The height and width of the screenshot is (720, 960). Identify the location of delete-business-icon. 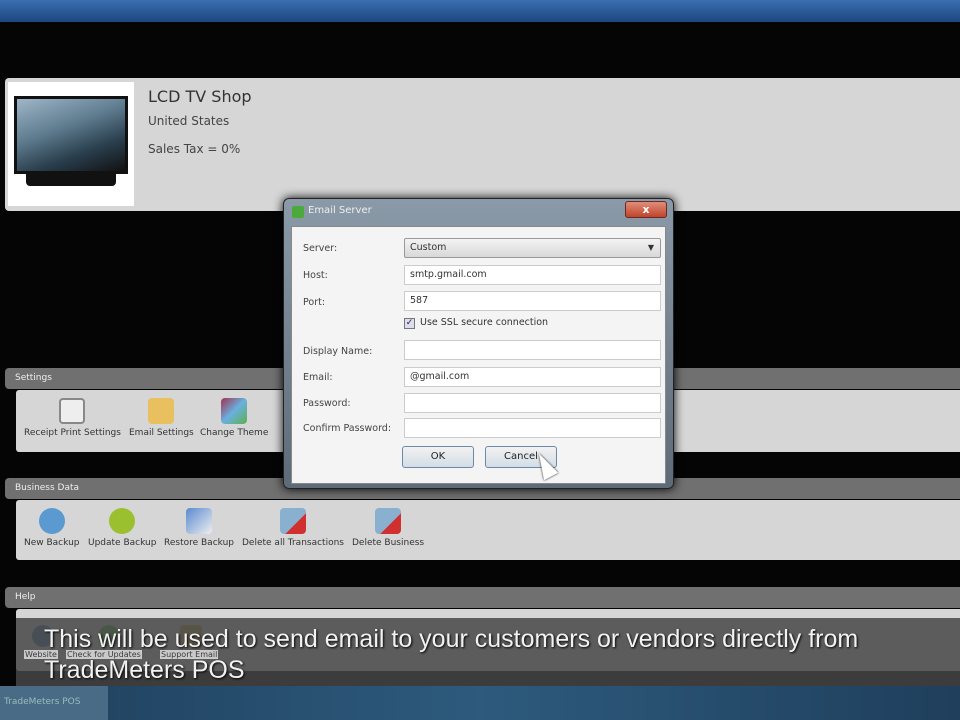
(388, 521).